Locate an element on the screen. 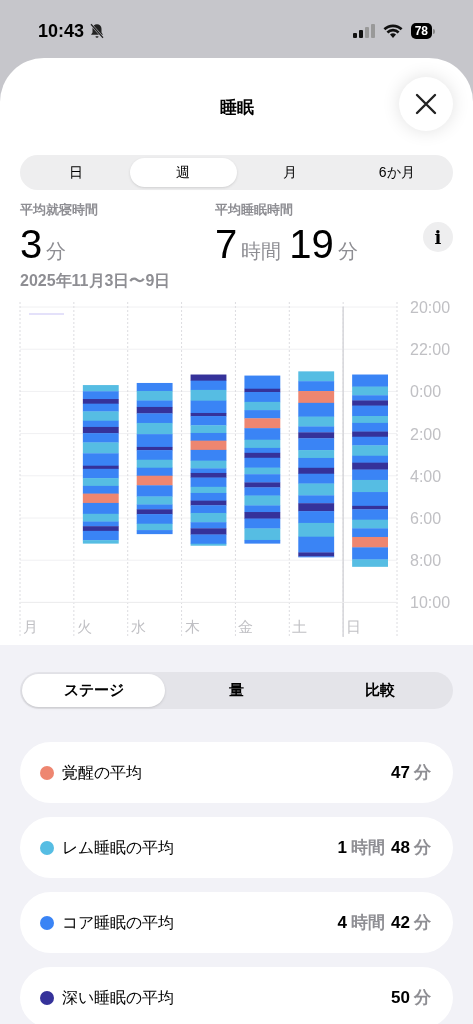 The height and width of the screenshot is (1024, 473). axis-label: 日 is located at coordinates (354, 626).